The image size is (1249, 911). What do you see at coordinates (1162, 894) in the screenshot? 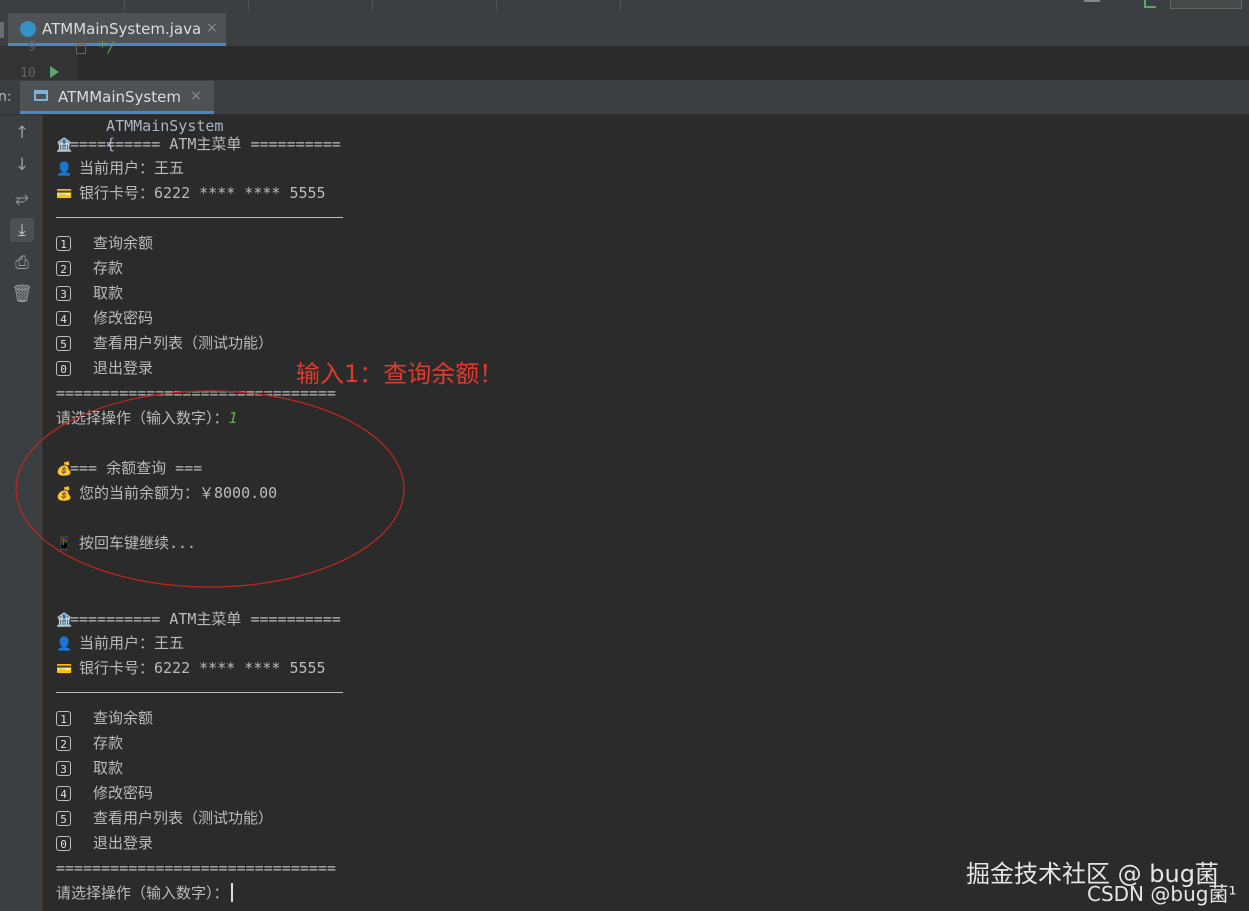
I see `watermark-csdn: CSDN @bug菌¹` at bounding box center [1162, 894].